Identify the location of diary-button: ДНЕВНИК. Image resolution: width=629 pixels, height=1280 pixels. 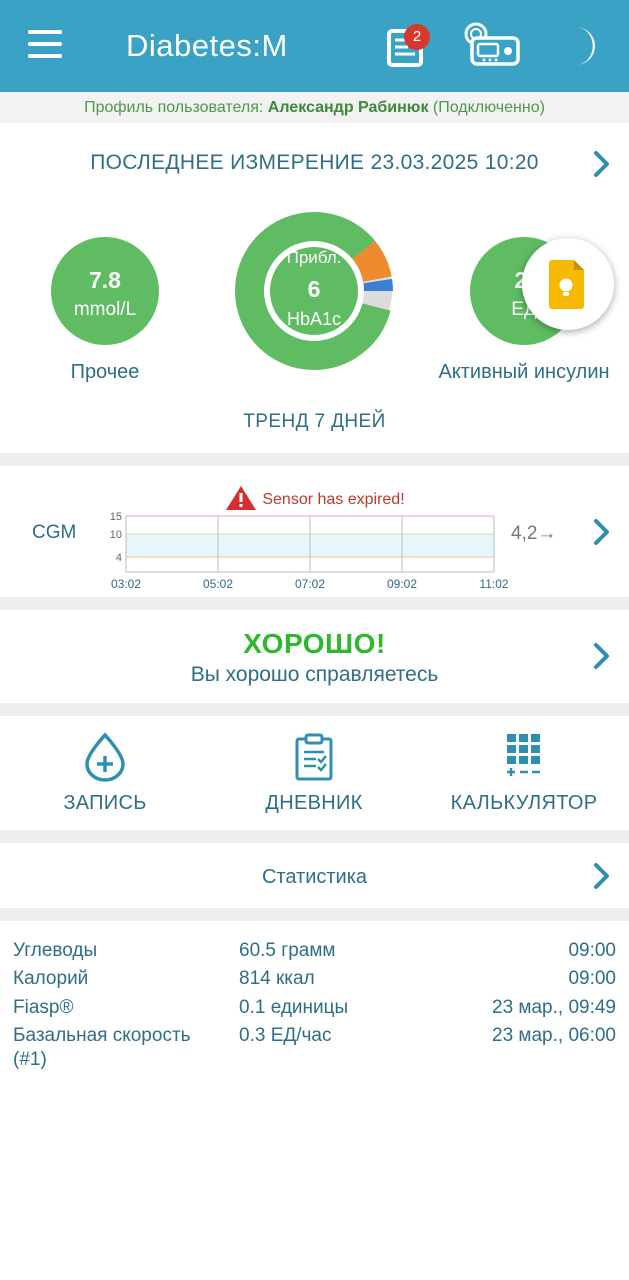
(314, 776).